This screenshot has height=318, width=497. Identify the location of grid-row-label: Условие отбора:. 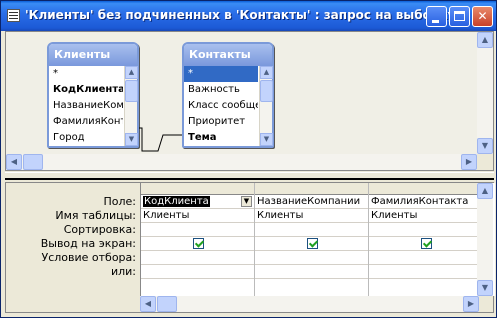
(89, 257).